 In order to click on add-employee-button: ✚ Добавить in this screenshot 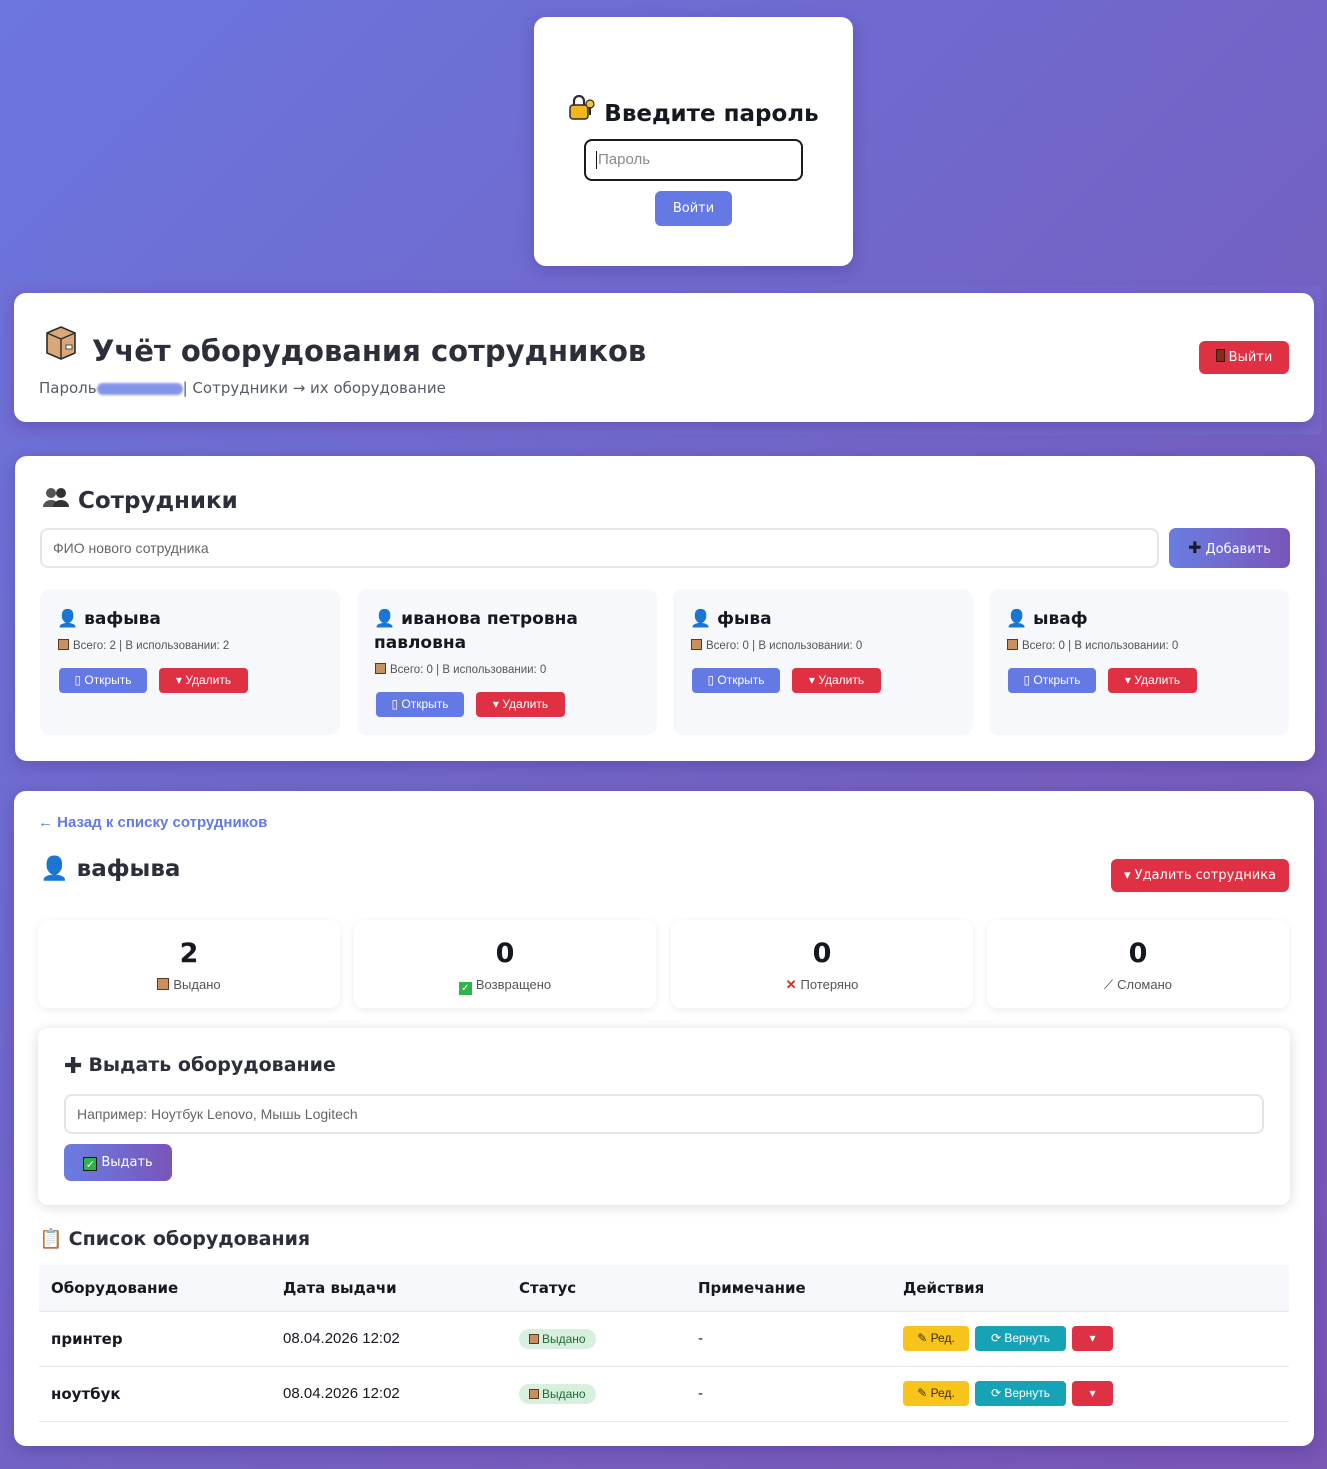, I will do `click(1229, 548)`.